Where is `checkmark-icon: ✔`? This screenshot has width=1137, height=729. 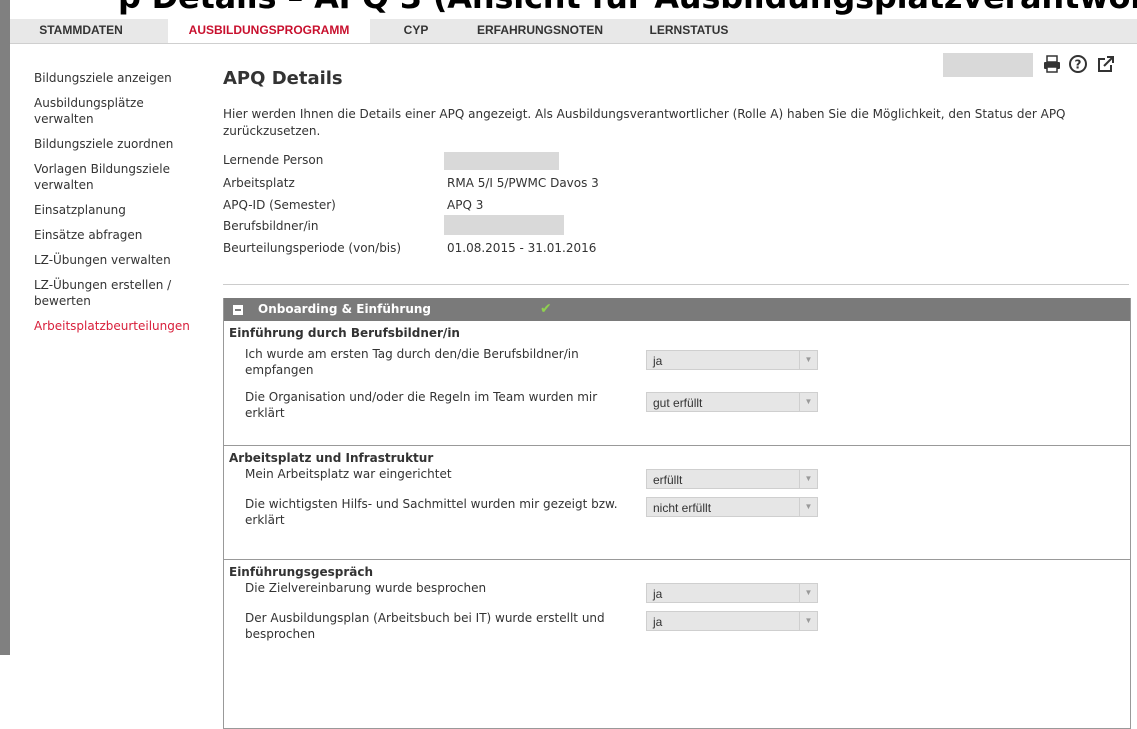 checkmark-icon: ✔ is located at coordinates (546, 309).